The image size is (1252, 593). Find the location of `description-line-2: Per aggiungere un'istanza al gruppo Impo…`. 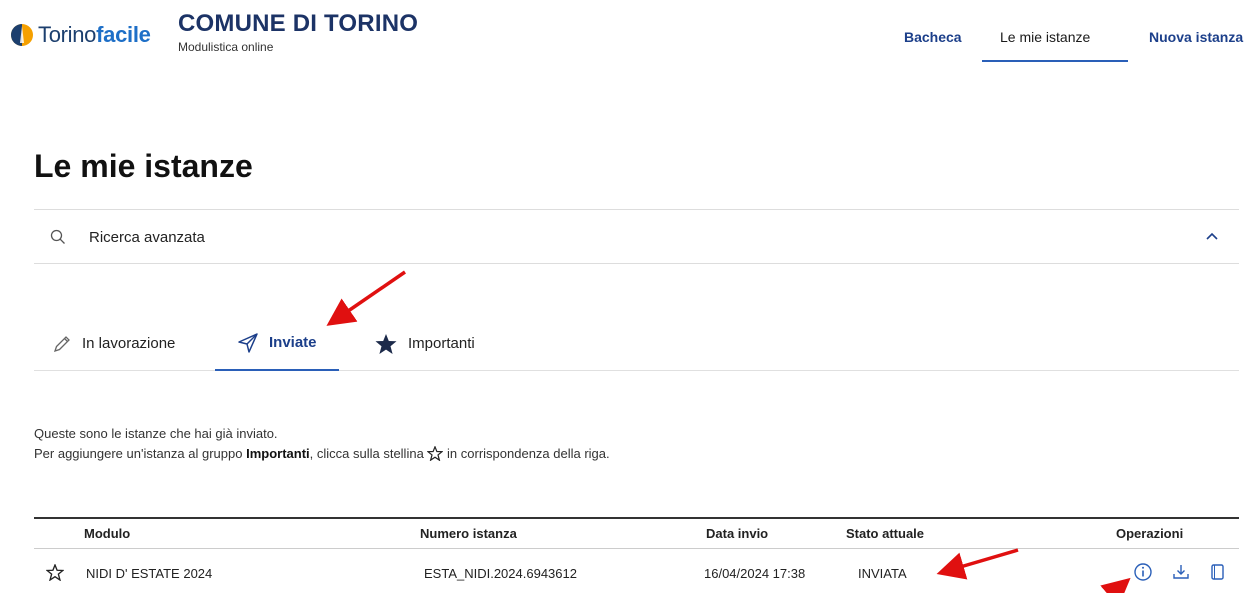

description-line-2: Per aggiungere un'istanza al gruppo Impo… is located at coordinates (322, 454).